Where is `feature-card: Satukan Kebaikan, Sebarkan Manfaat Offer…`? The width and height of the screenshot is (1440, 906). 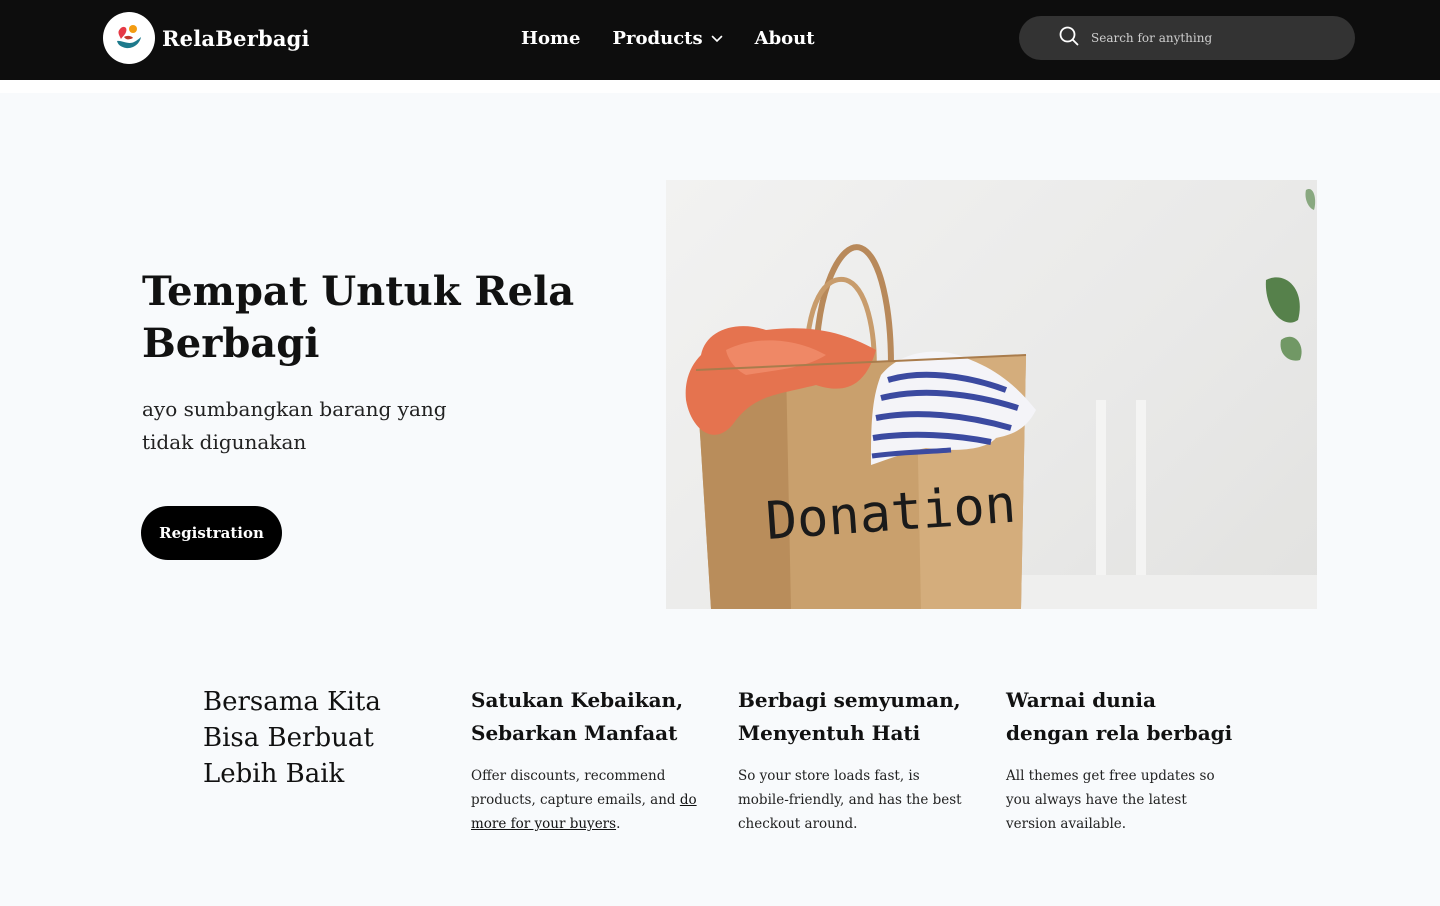
feature-card: Satukan Kebaikan, Sebarkan Manfaat Offer… is located at coordinates (588, 760).